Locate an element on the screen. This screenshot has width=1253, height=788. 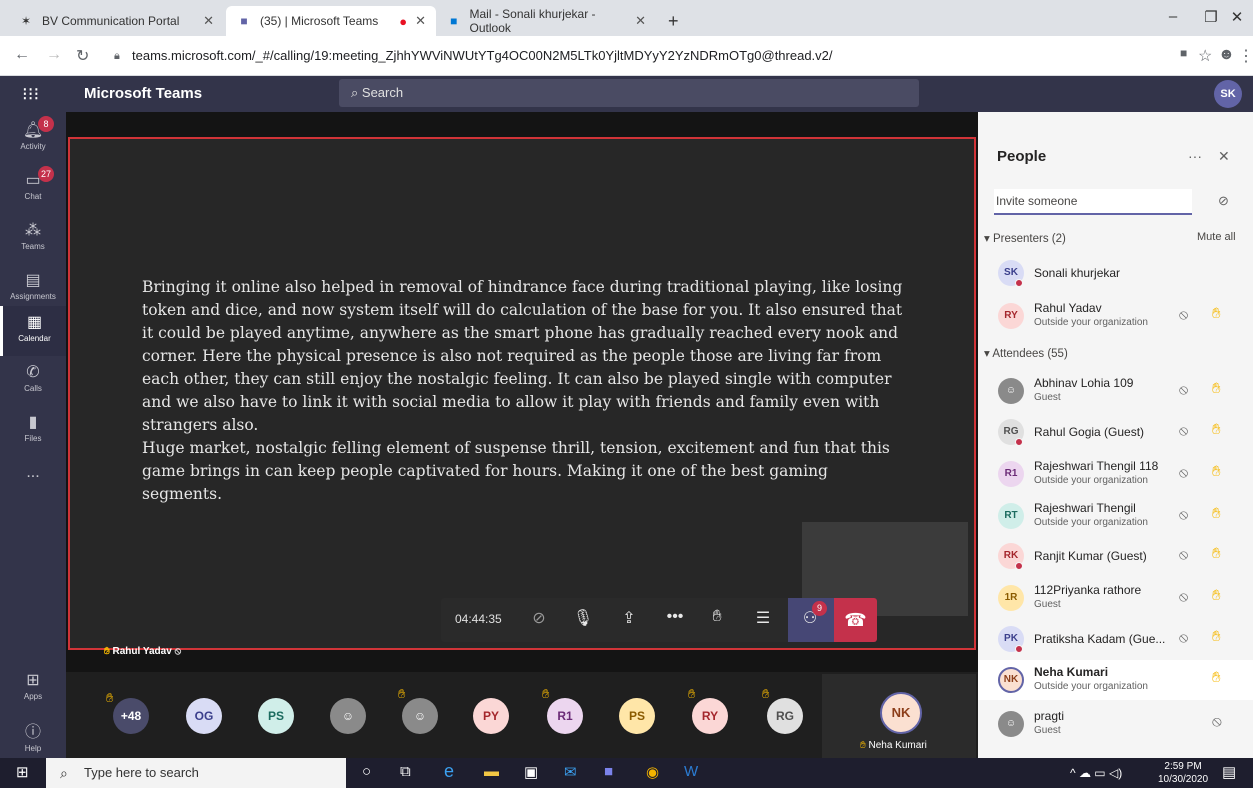
participant-row: RK Ranjit Kumar (Guest) ⦸ ✋︎ is located at coordinates (1115, 556).